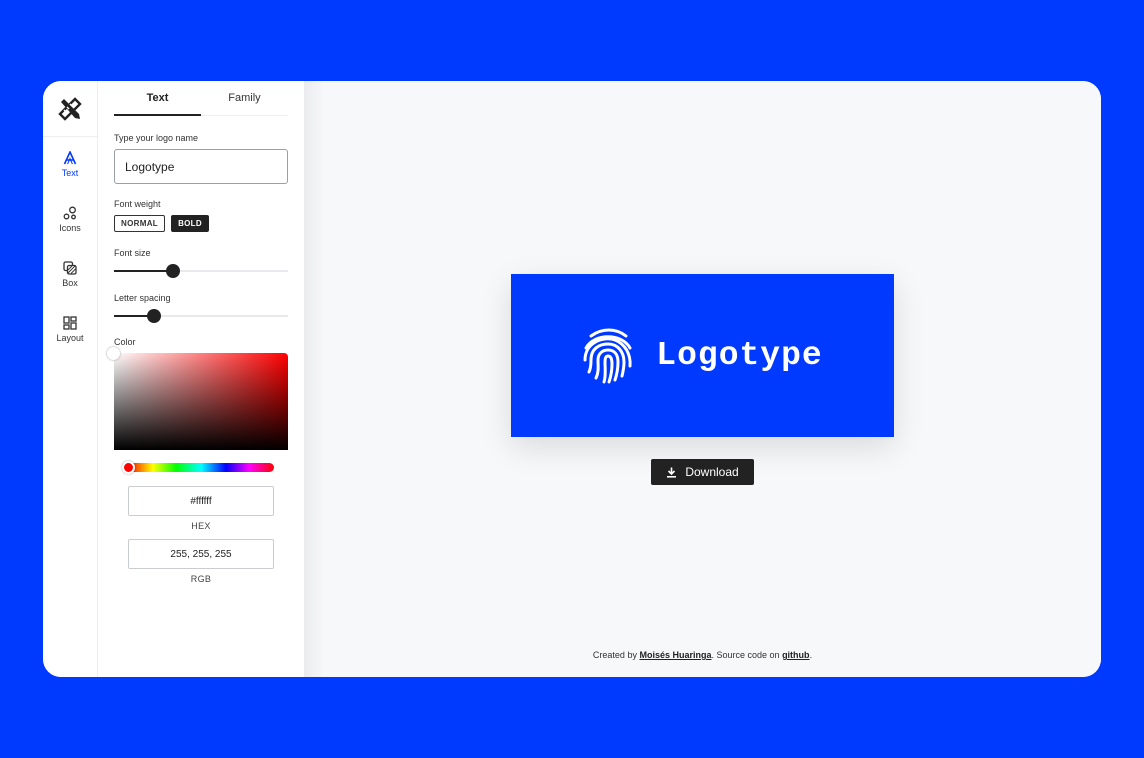 This screenshot has width=1144, height=758. What do you see at coordinates (201, 316) in the screenshot?
I see `letter-spacing-slider` at bounding box center [201, 316].